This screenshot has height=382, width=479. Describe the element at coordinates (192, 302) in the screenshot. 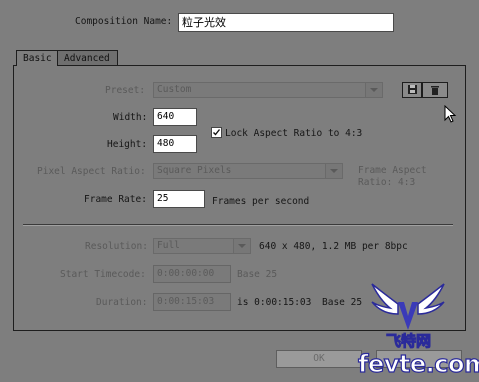

I see `duration-input: 0:00:15:03` at that location.